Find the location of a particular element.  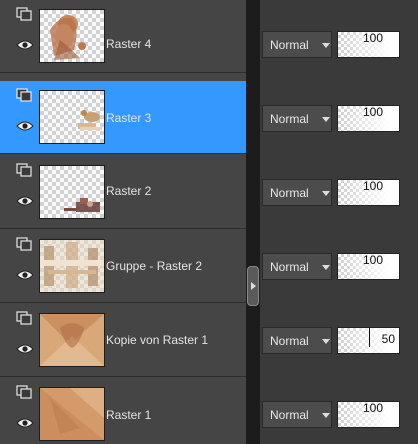

layer-name: Raster 2 is located at coordinates (129, 191).